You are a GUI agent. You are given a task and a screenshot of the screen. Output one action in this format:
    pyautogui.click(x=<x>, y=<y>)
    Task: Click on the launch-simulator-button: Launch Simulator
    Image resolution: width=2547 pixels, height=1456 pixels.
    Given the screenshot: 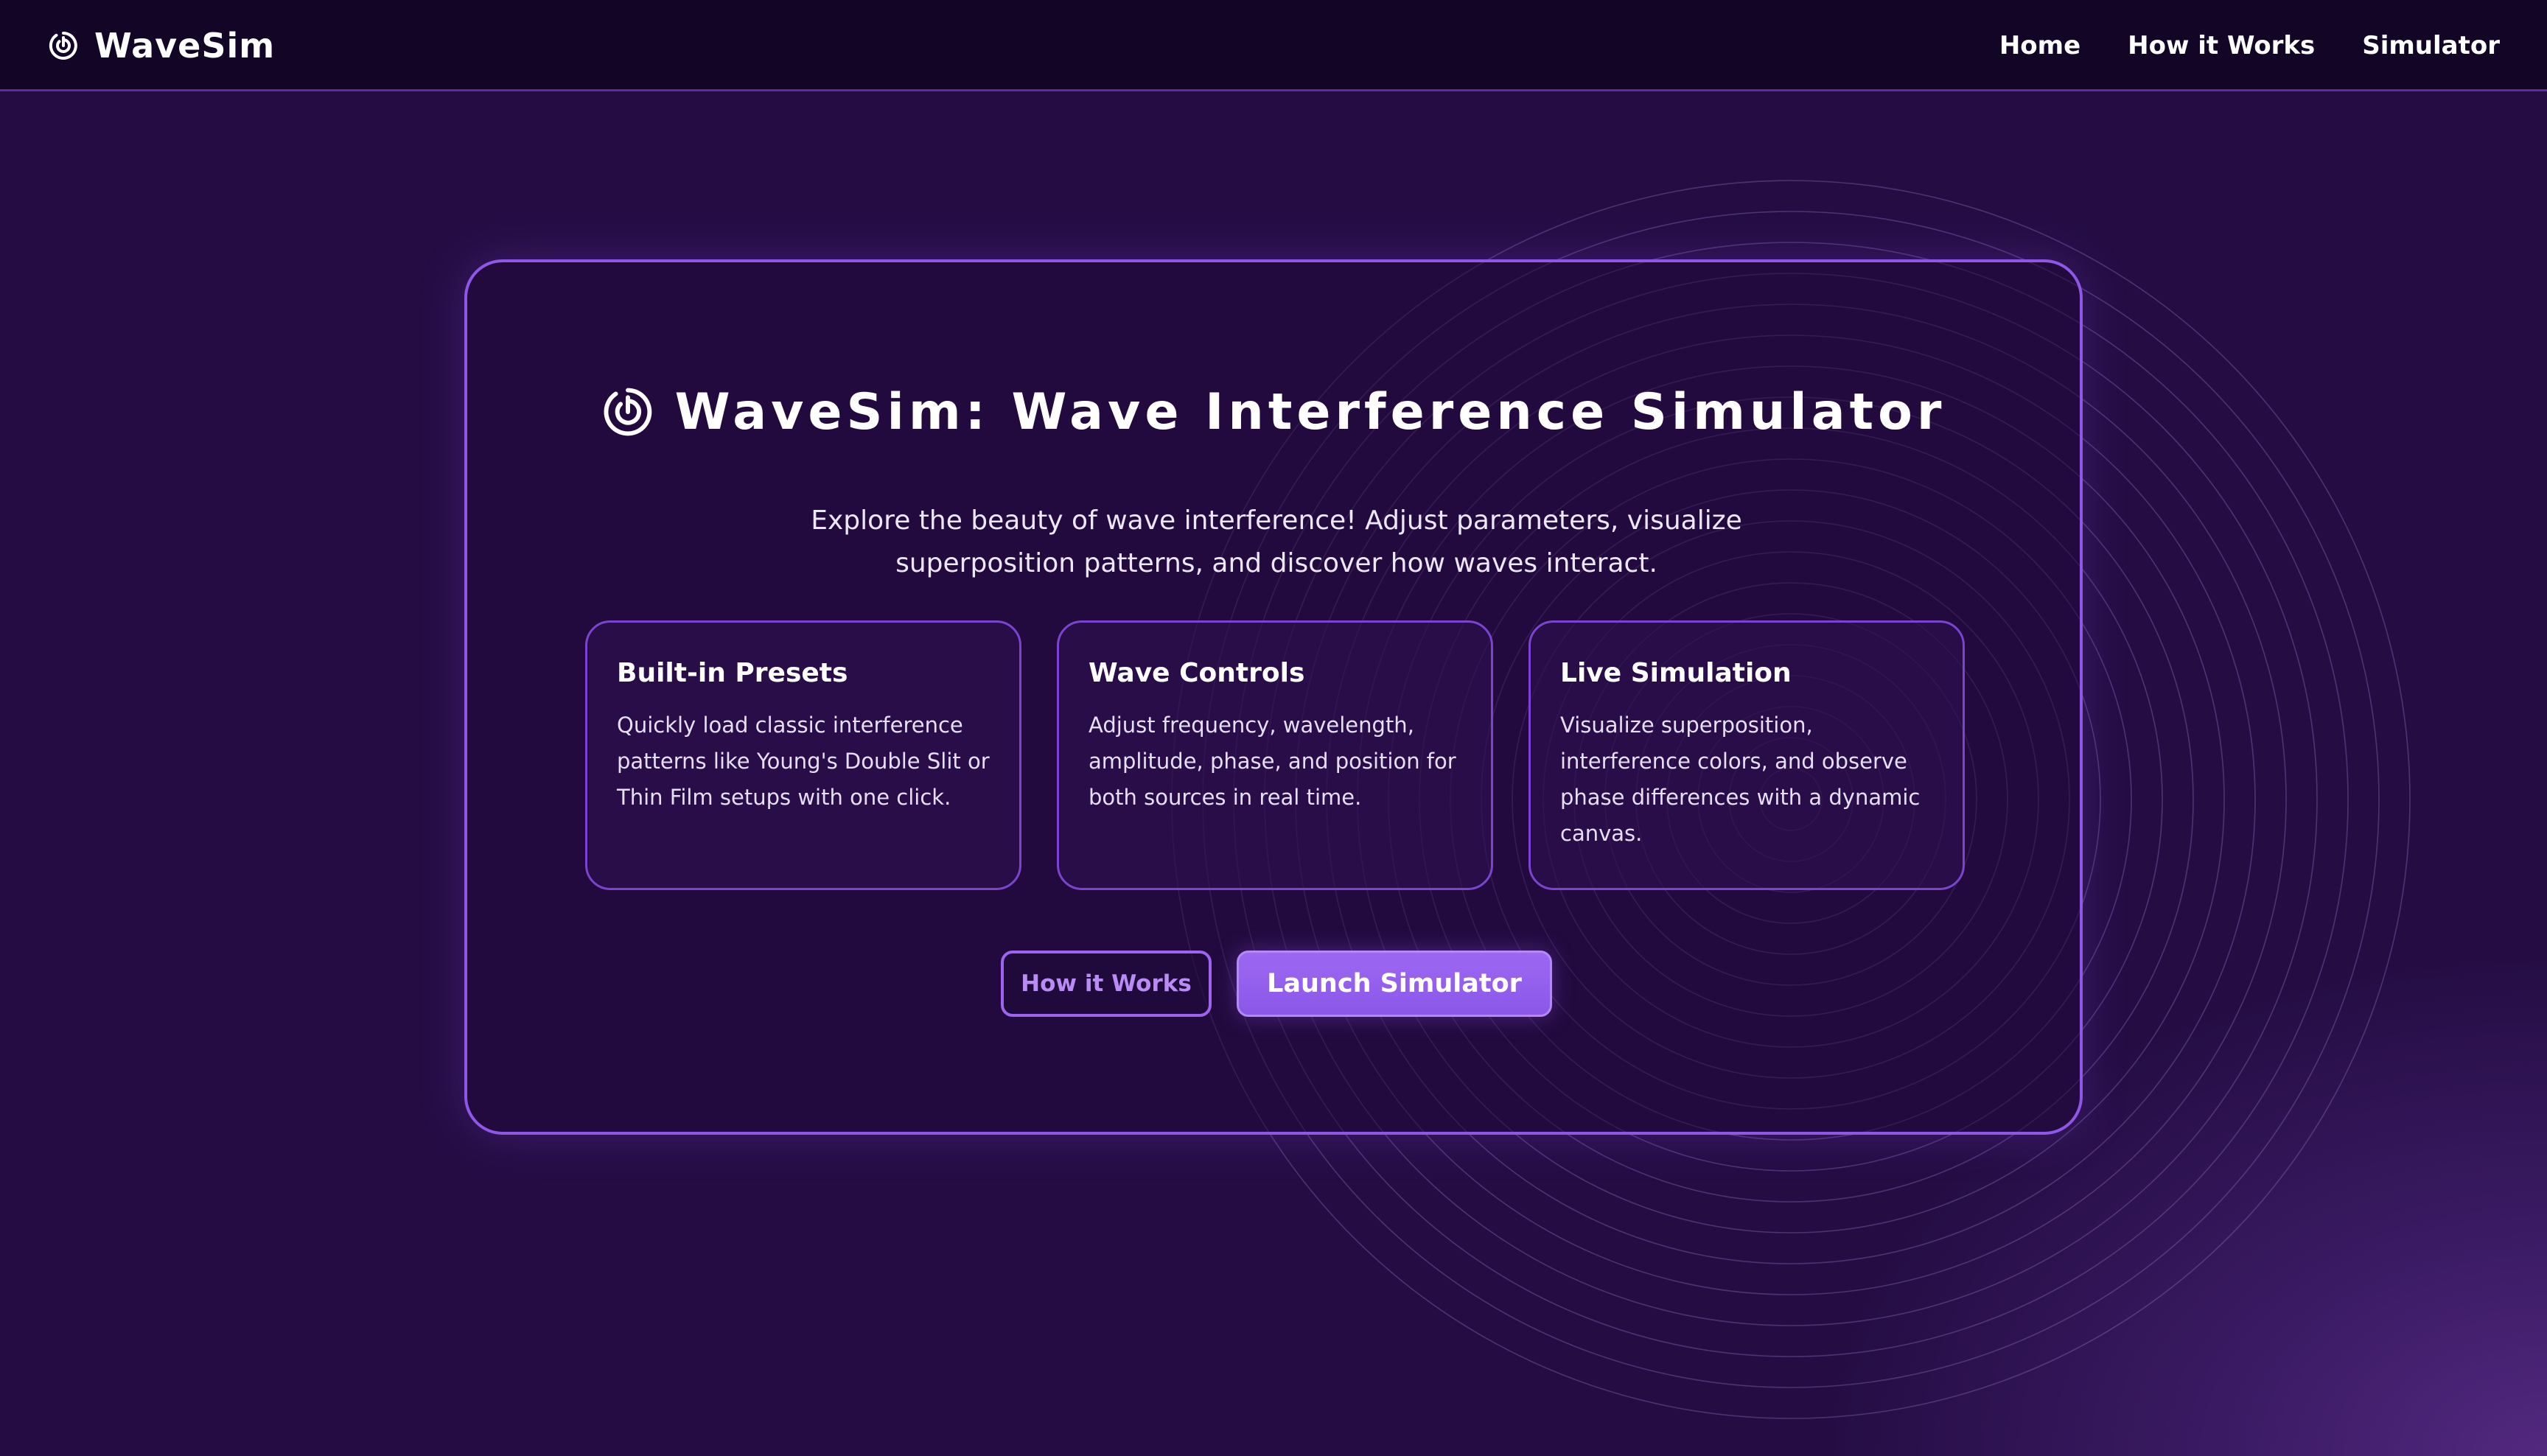 What is the action you would take?
    pyautogui.click(x=1394, y=984)
    